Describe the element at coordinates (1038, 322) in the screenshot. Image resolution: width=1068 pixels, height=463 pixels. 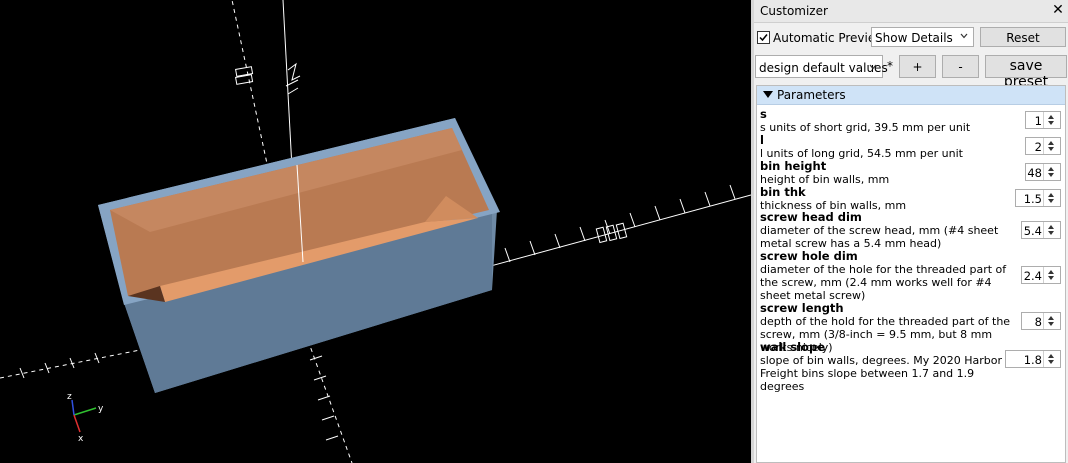
I see `param-value: 8` at that location.